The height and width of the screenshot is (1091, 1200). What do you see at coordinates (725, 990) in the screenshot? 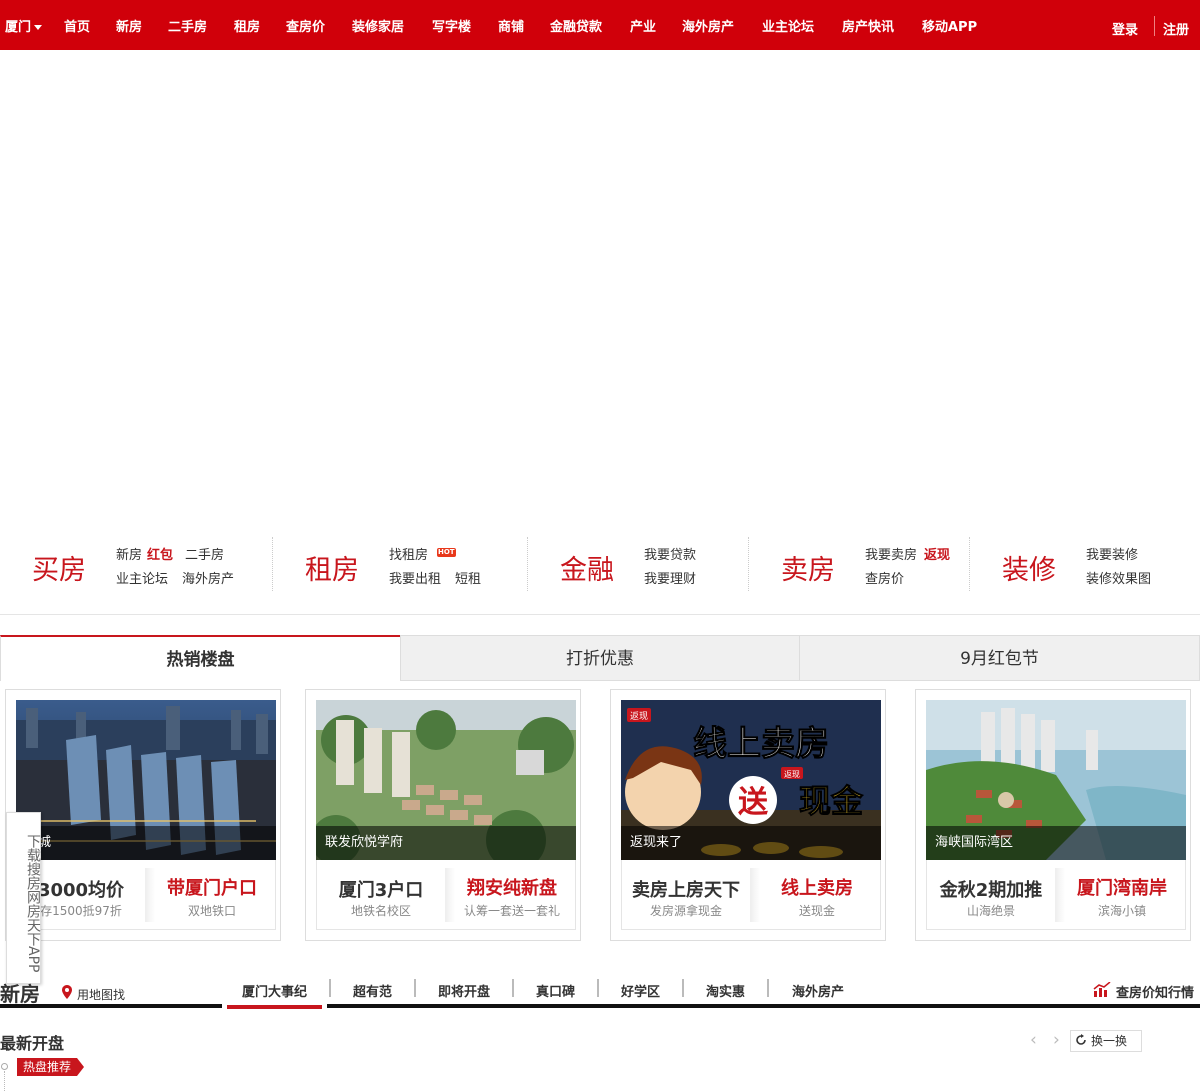
I see `tab-bargains: 淘实惠` at bounding box center [725, 990].